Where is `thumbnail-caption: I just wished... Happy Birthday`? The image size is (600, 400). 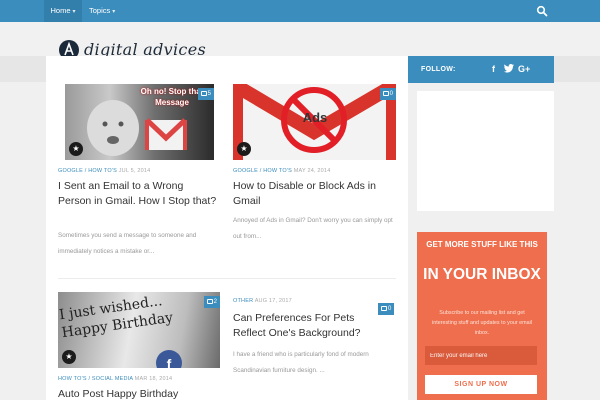 thumbnail-caption: I just wished... Happy Birthday is located at coordinates (116, 317).